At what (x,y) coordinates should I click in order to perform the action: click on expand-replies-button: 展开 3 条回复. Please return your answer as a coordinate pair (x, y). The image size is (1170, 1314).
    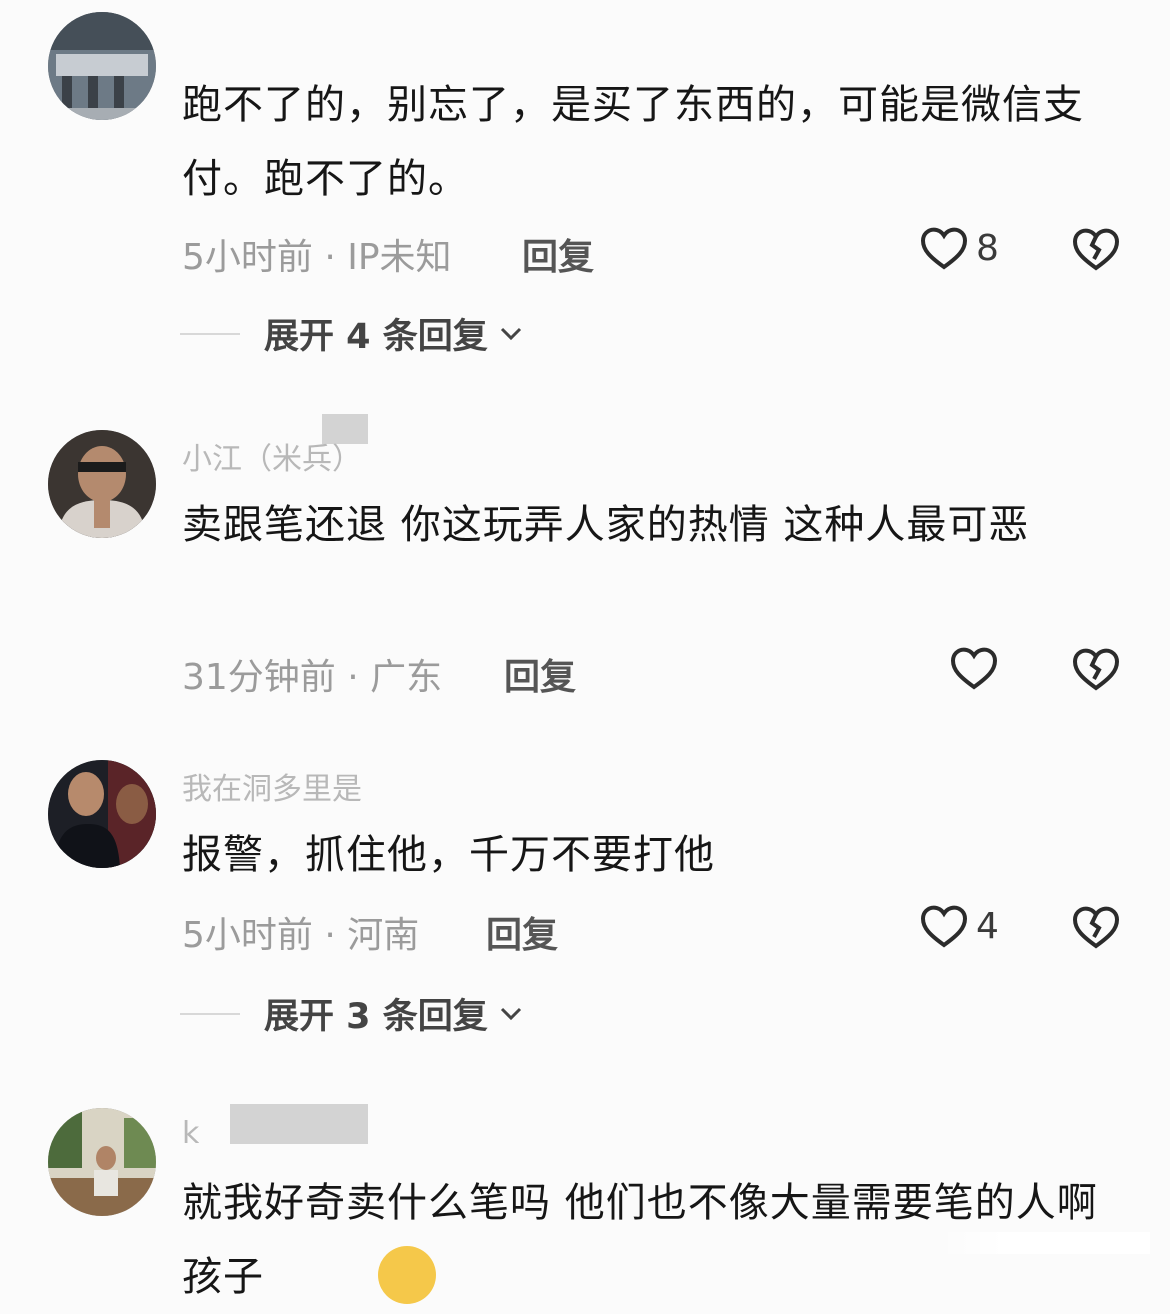
    Looking at the image, I should click on (352, 1013).